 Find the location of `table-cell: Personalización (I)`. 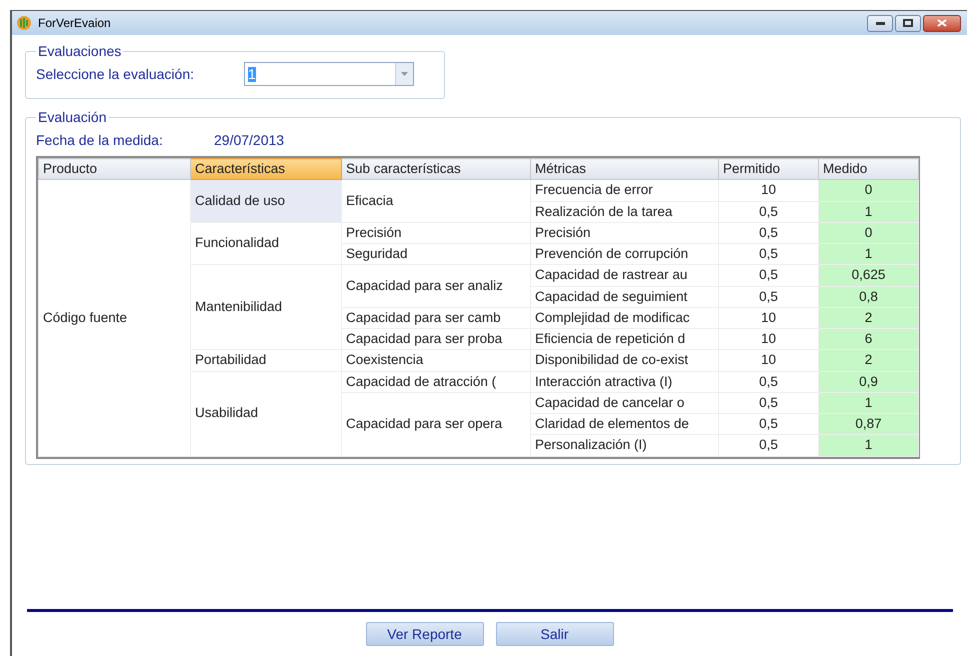

table-cell: Personalización (I) is located at coordinates (624, 445).